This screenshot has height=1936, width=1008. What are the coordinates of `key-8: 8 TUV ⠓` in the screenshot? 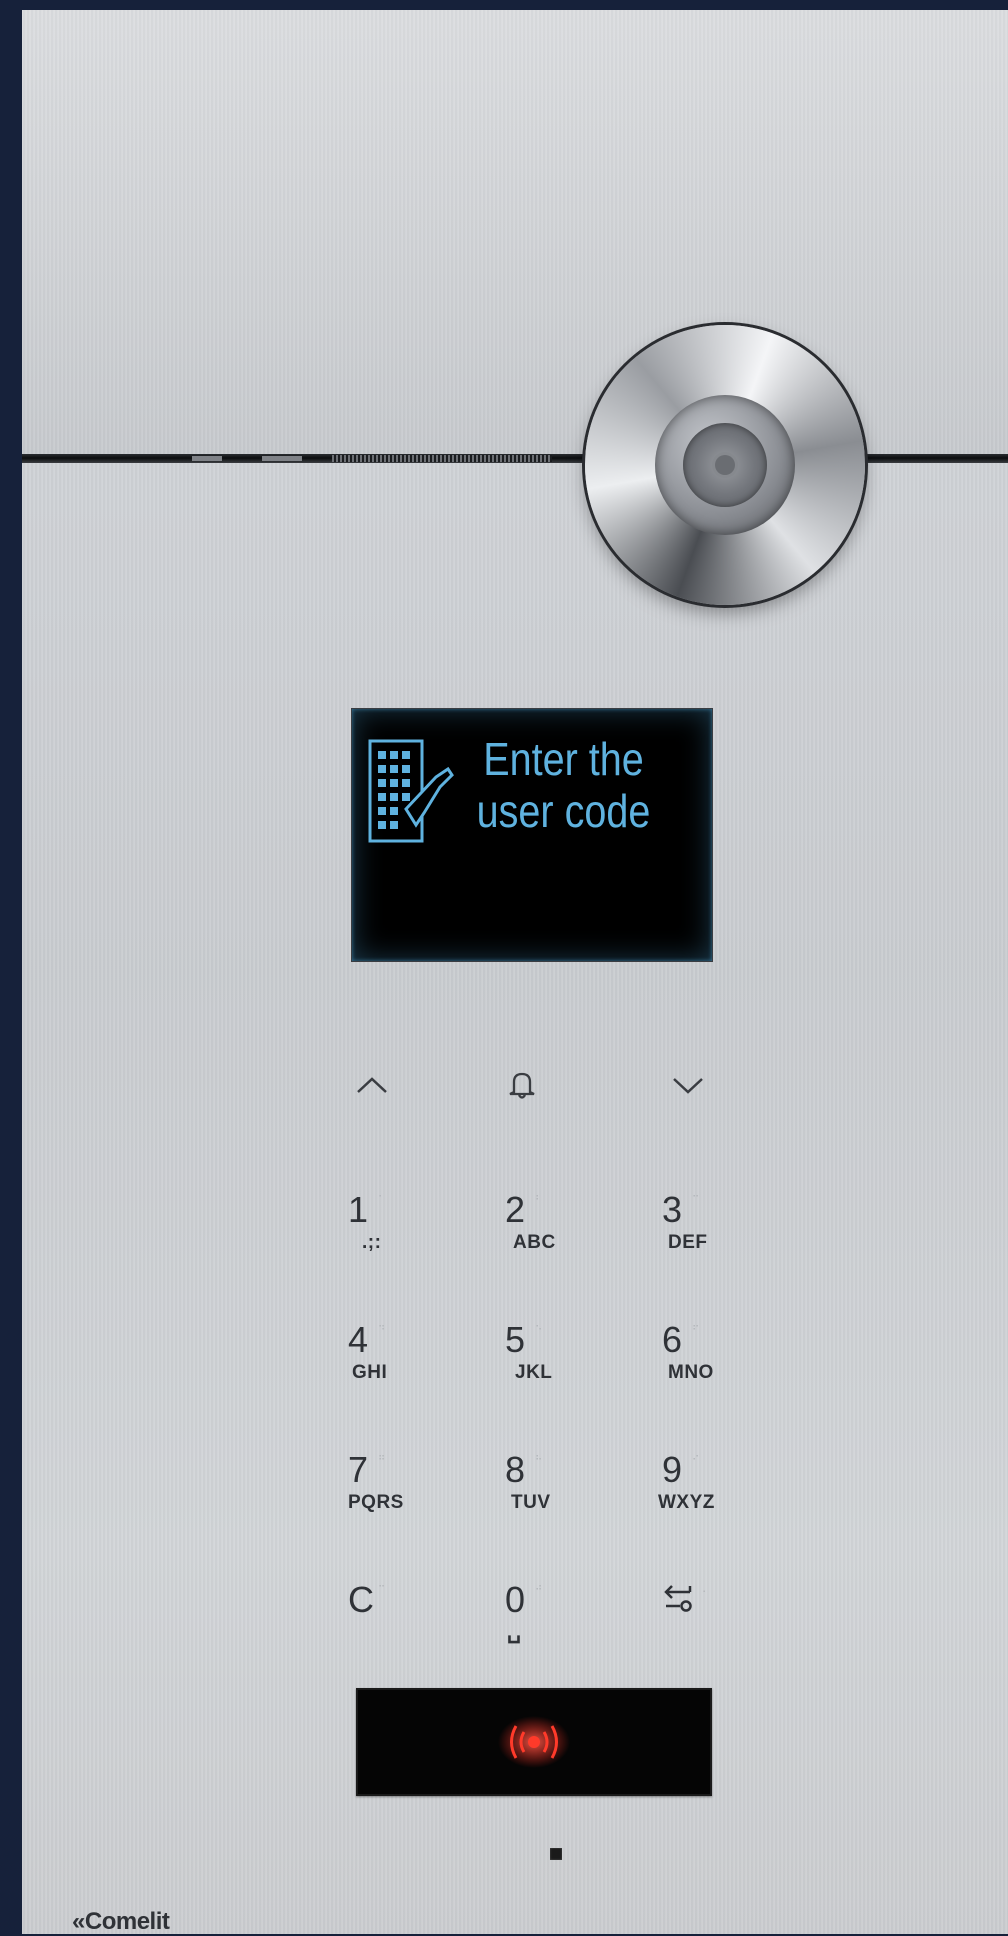 It's located at (560, 1493).